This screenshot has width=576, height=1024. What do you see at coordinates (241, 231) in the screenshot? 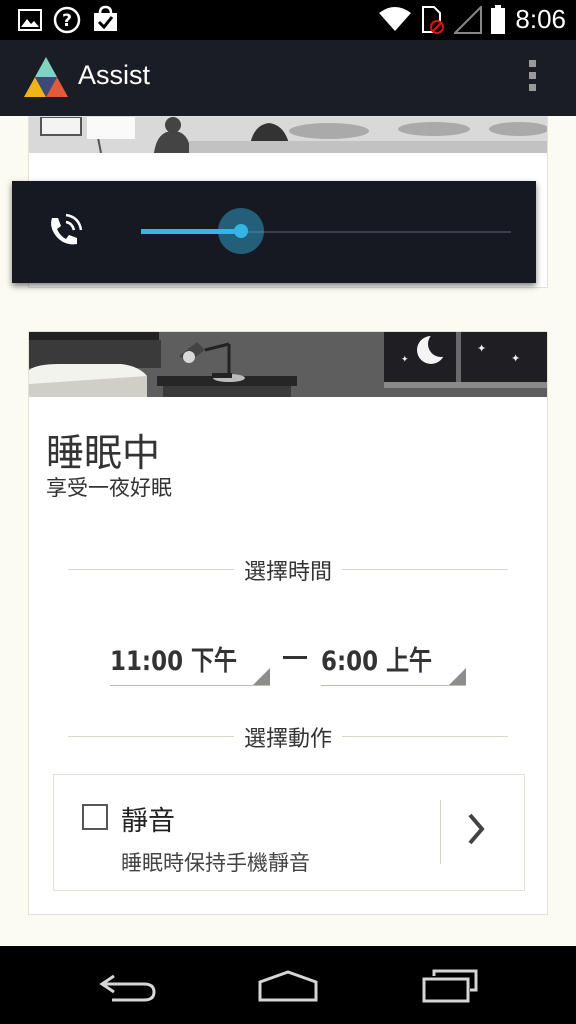
I see `volume-slider-thumb` at bounding box center [241, 231].